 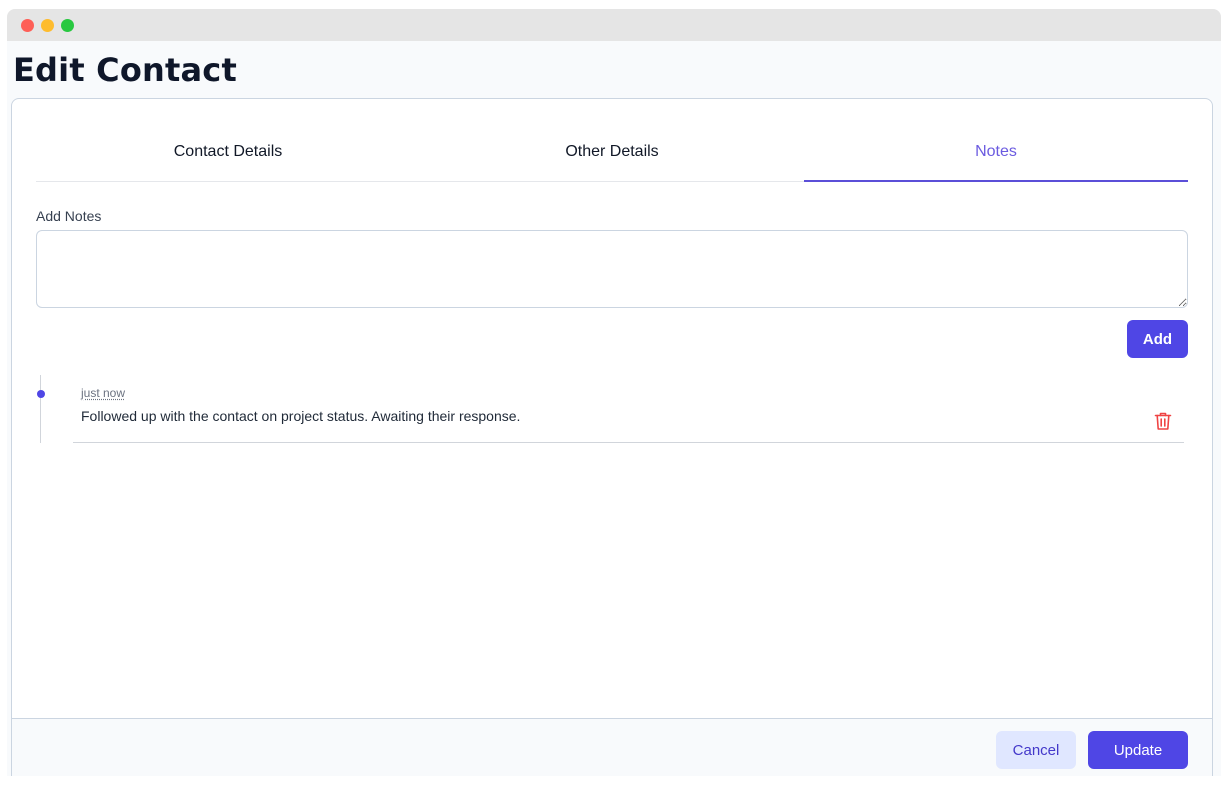 What do you see at coordinates (41, 394) in the screenshot?
I see `timeline-dot` at bounding box center [41, 394].